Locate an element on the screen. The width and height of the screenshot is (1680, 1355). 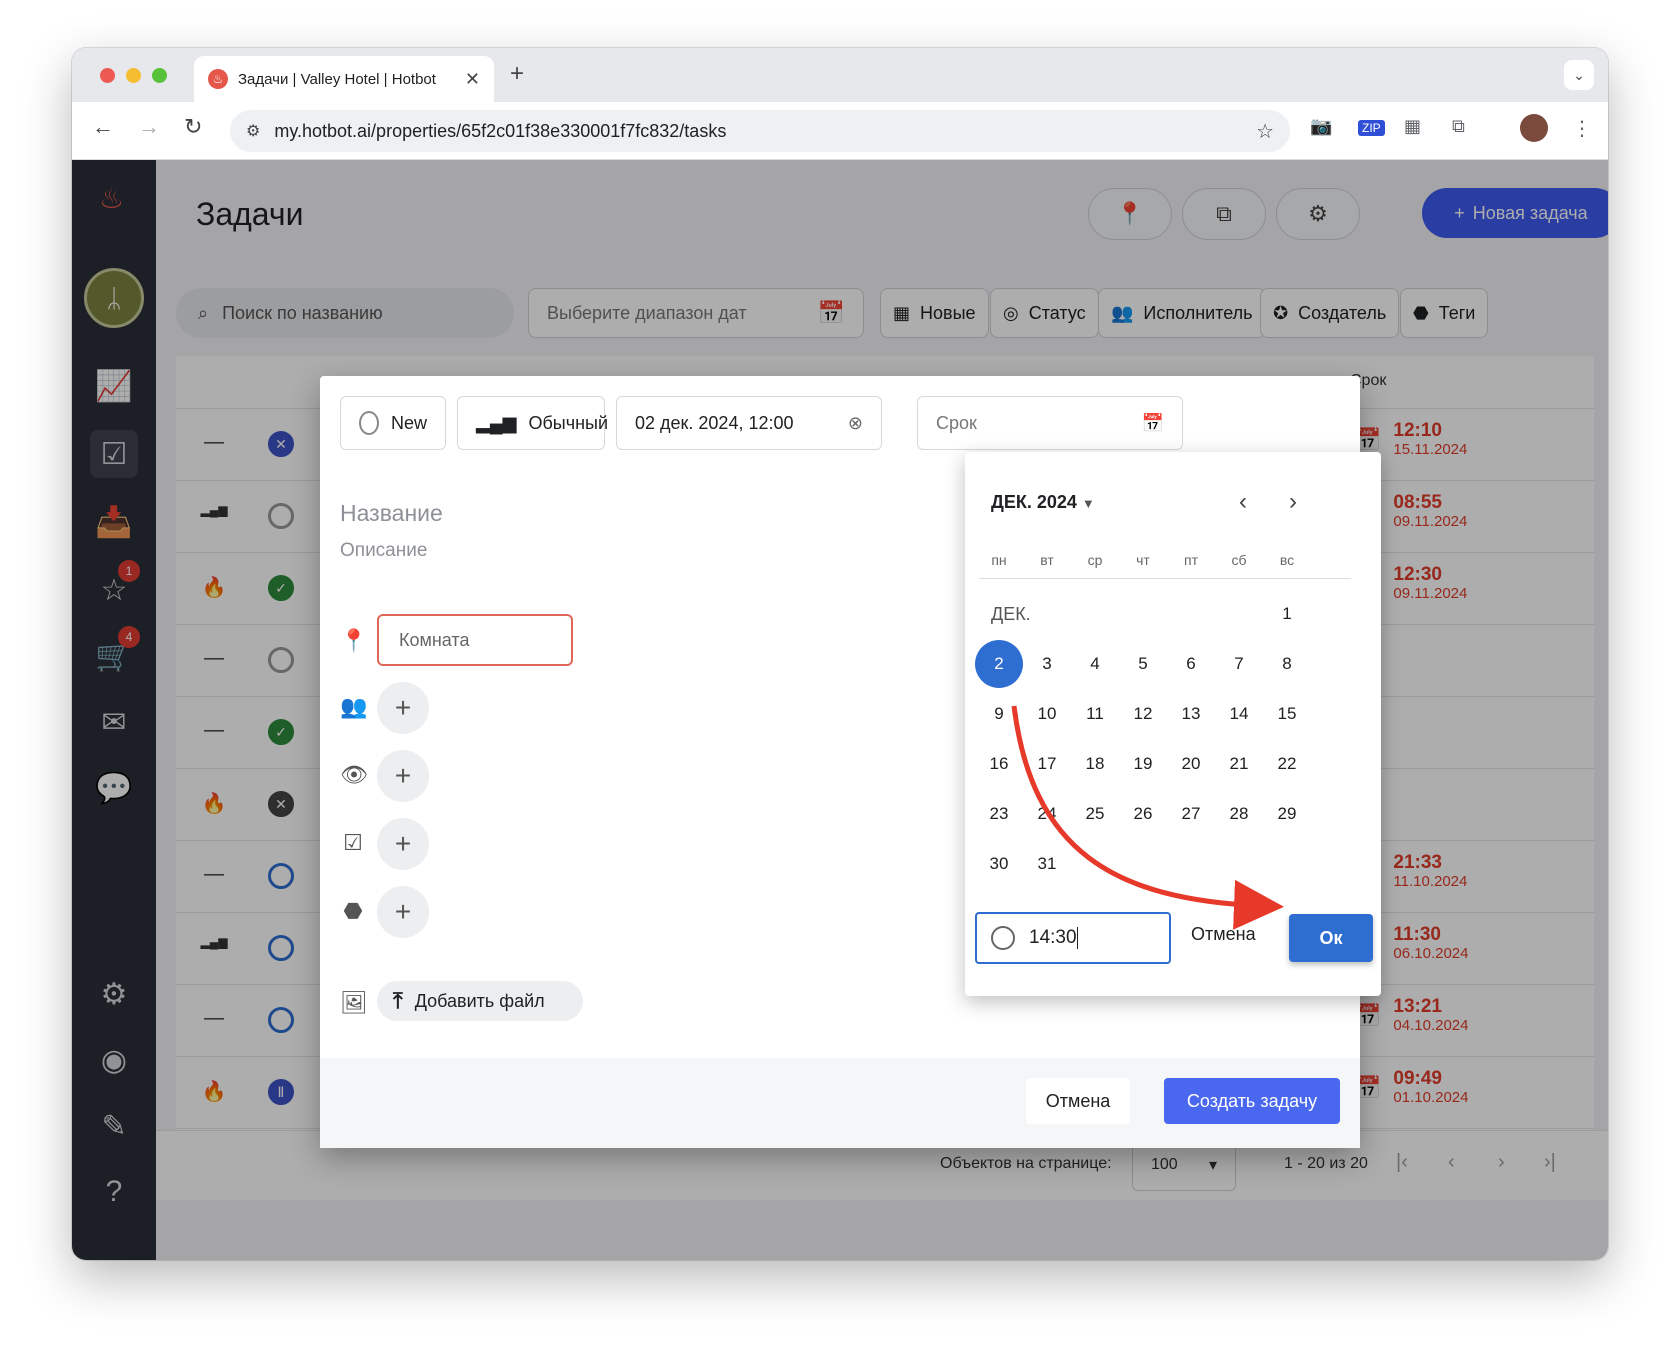
maximize-window-button is located at coordinates (159, 75).